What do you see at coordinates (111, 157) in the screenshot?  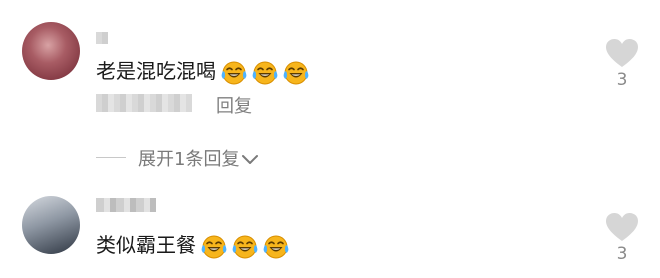 I see `divider` at bounding box center [111, 157].